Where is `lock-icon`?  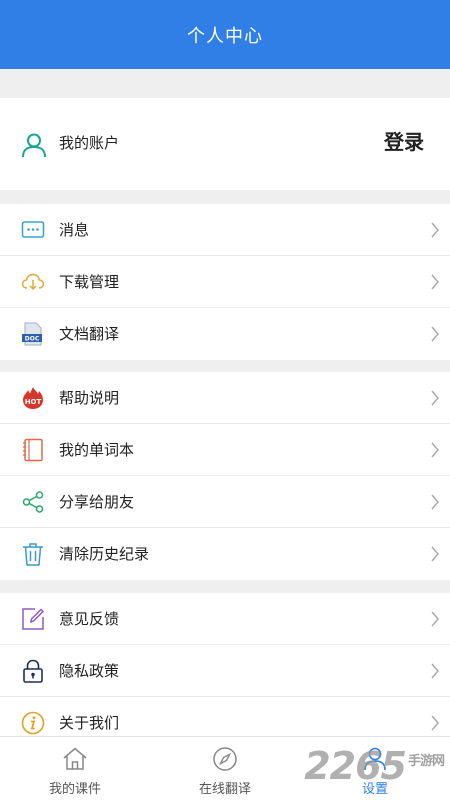
lock-icon is located at coordinates (33, 671).